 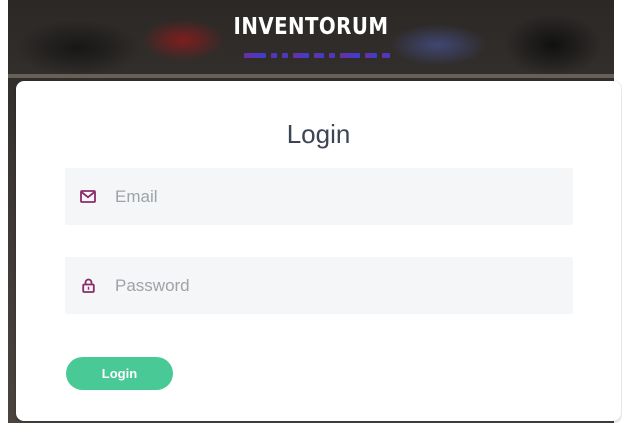 I want to click on email-input, so click(x=325, y=196).